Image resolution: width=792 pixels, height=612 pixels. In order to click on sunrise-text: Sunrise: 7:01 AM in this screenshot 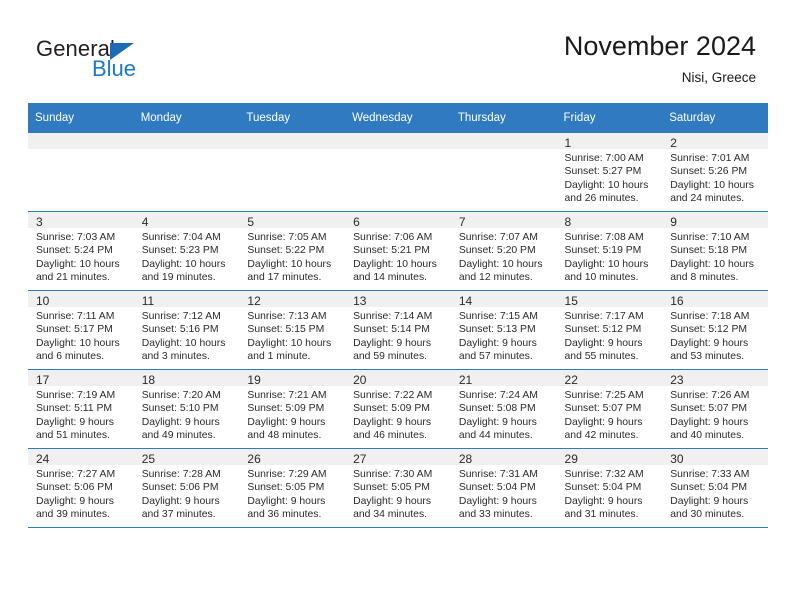, I will do `click(710, 158)`.